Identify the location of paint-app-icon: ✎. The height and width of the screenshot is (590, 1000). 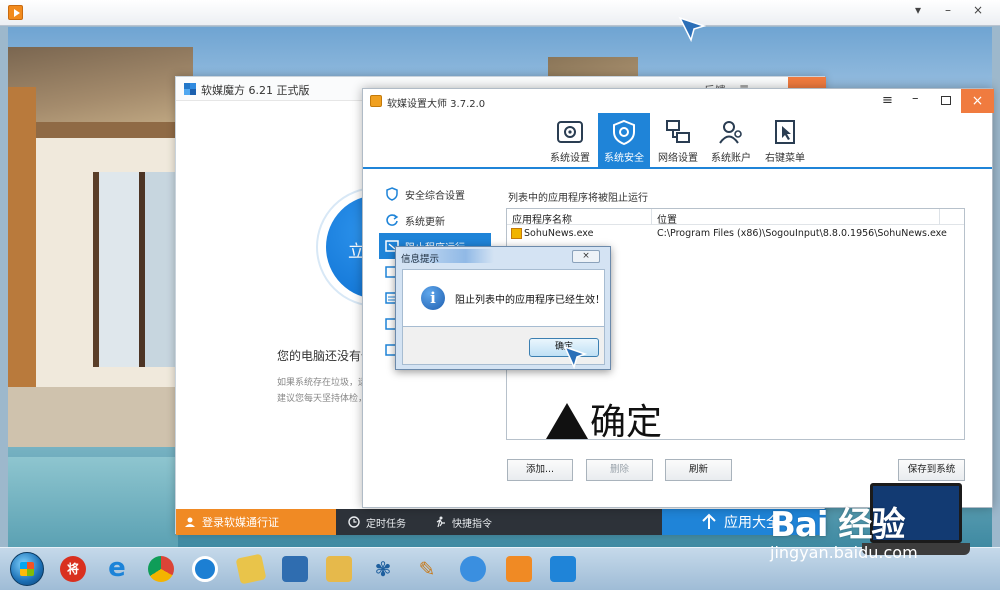
(427, 569).